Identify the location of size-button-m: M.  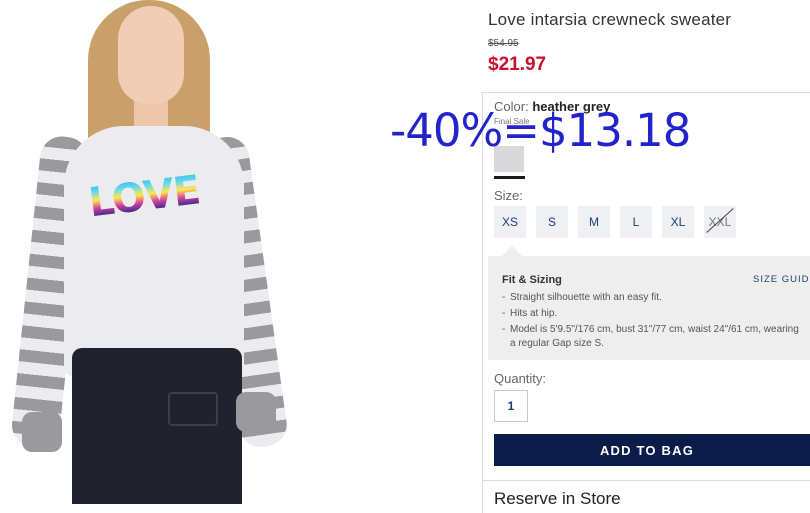
(594, 222).